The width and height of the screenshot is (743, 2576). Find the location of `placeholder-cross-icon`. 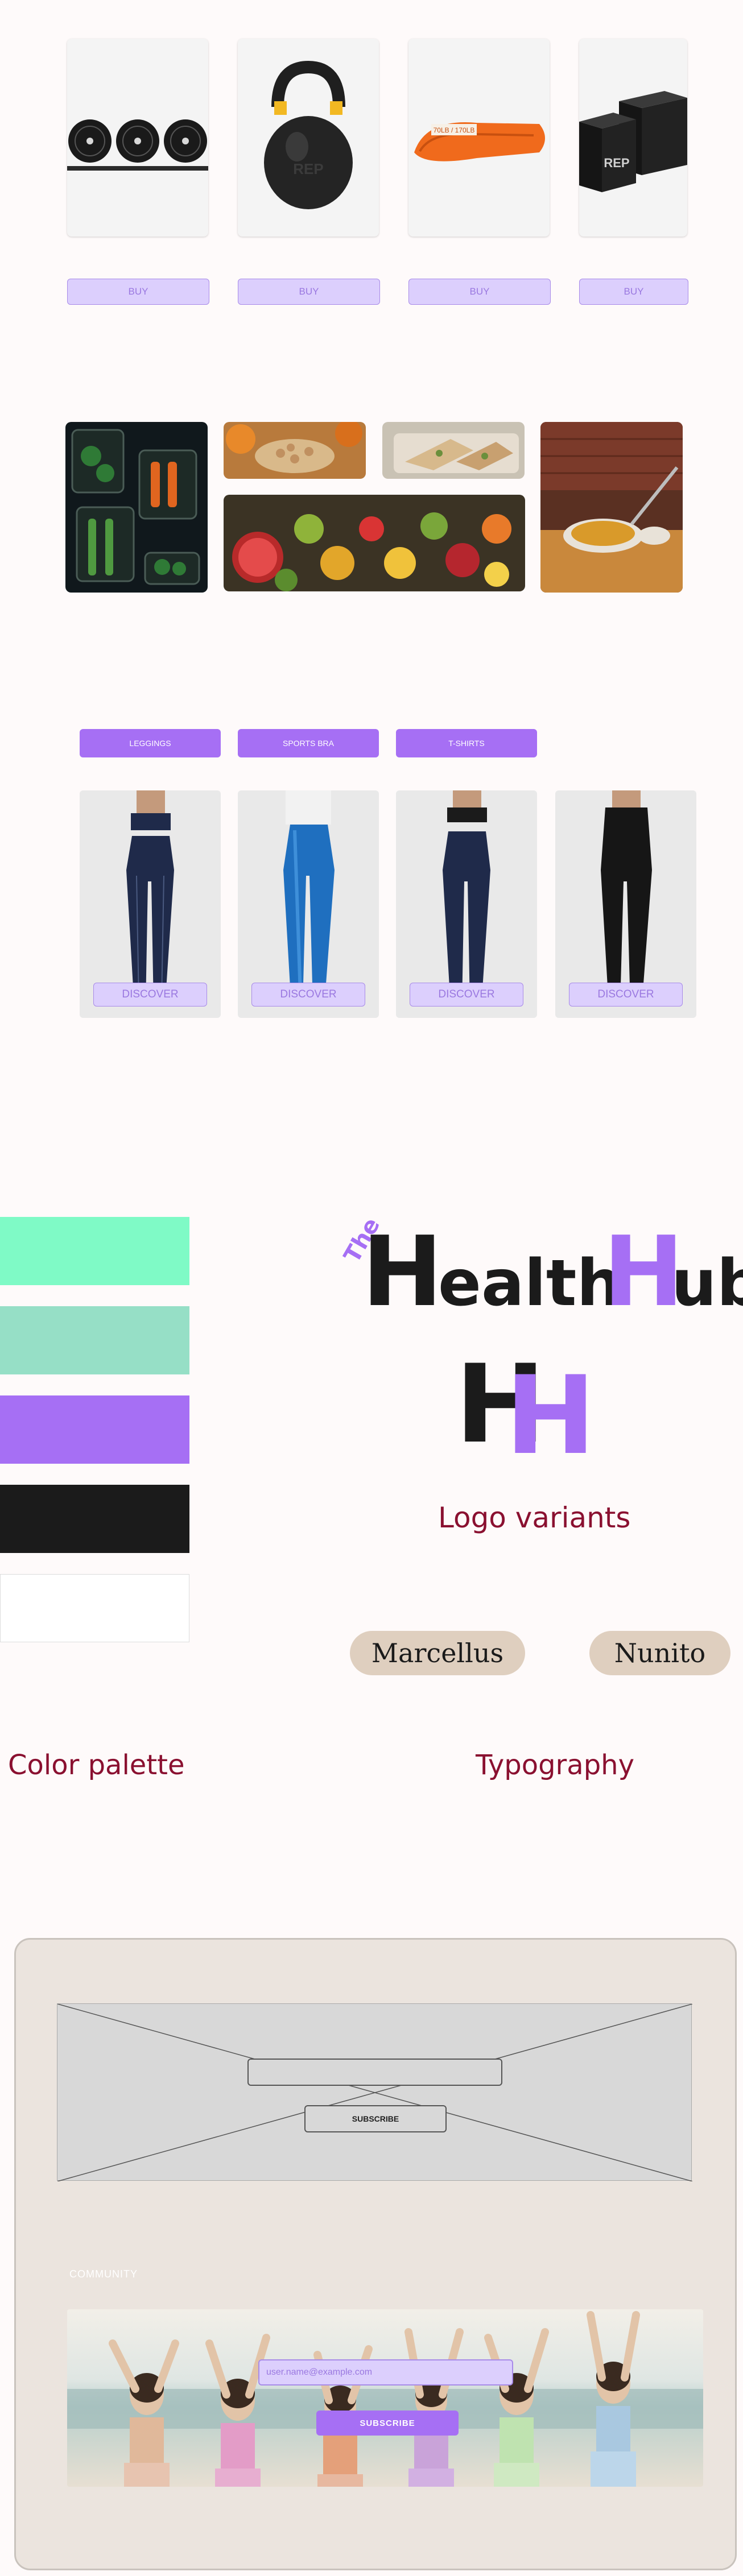

placeholder-cross-icon is located at coordinates (374, 2092).